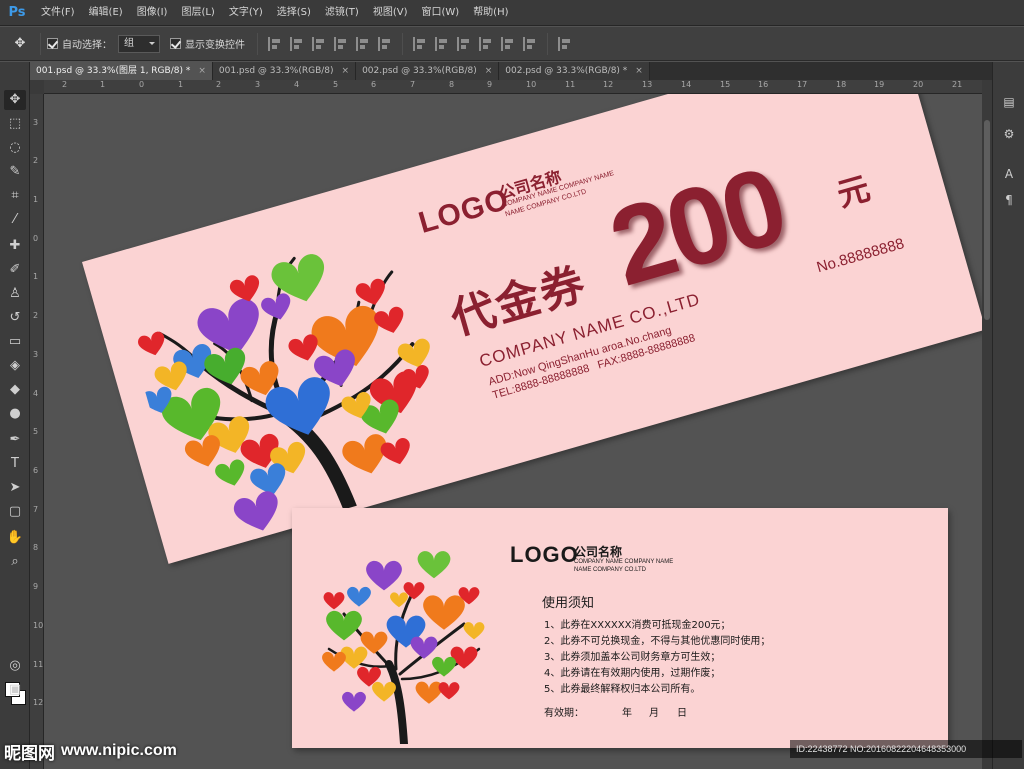 The height and width of the screenshot is (769, 1024). Describe the element at coordinates (403, 647) in the screenshot. I see `heart-tree-illustration` at that location.